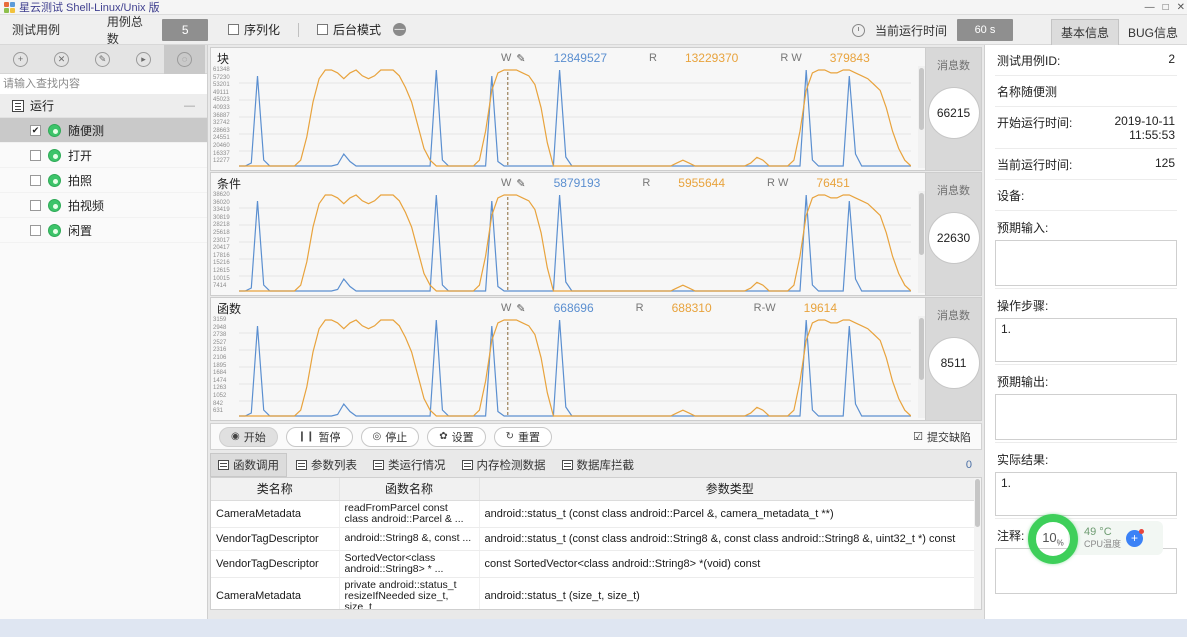 The width and height of the screenshot is (1187, 637). What do you see at coordinates (1086, 91) in the screenshot?
I see `field-name: 名称随便测` at bounding box center [1086, 91].